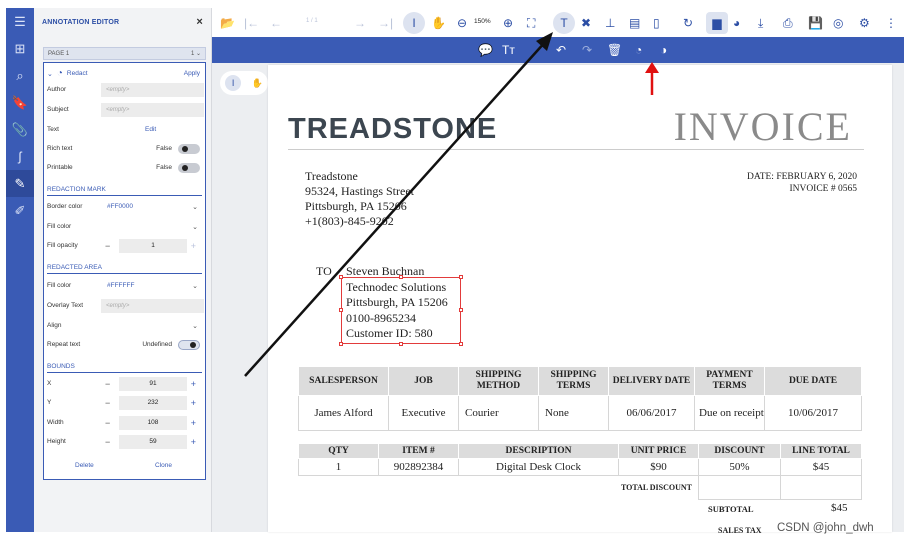  What do you see at coordinates (736, 23) in the screenshot?
I see `palette-icon: ◕` at bounding box center [736, 23].